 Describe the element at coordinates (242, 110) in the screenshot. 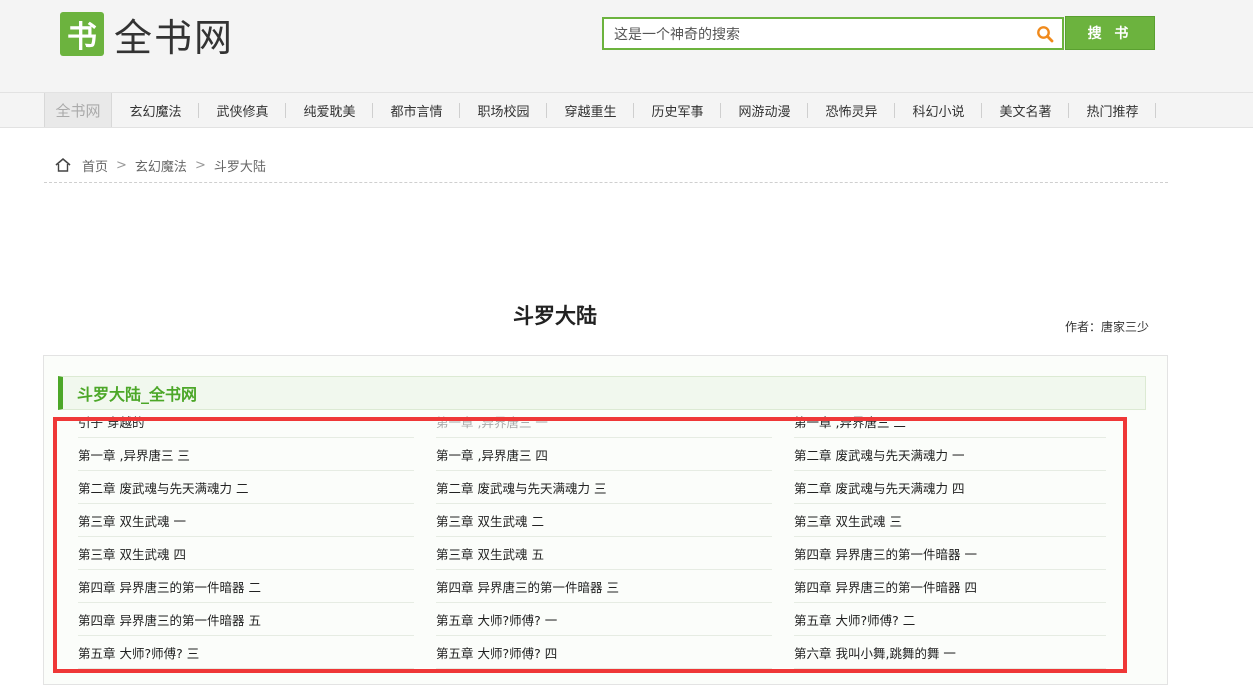

I see `nav-item: 武侠修真` at that location.